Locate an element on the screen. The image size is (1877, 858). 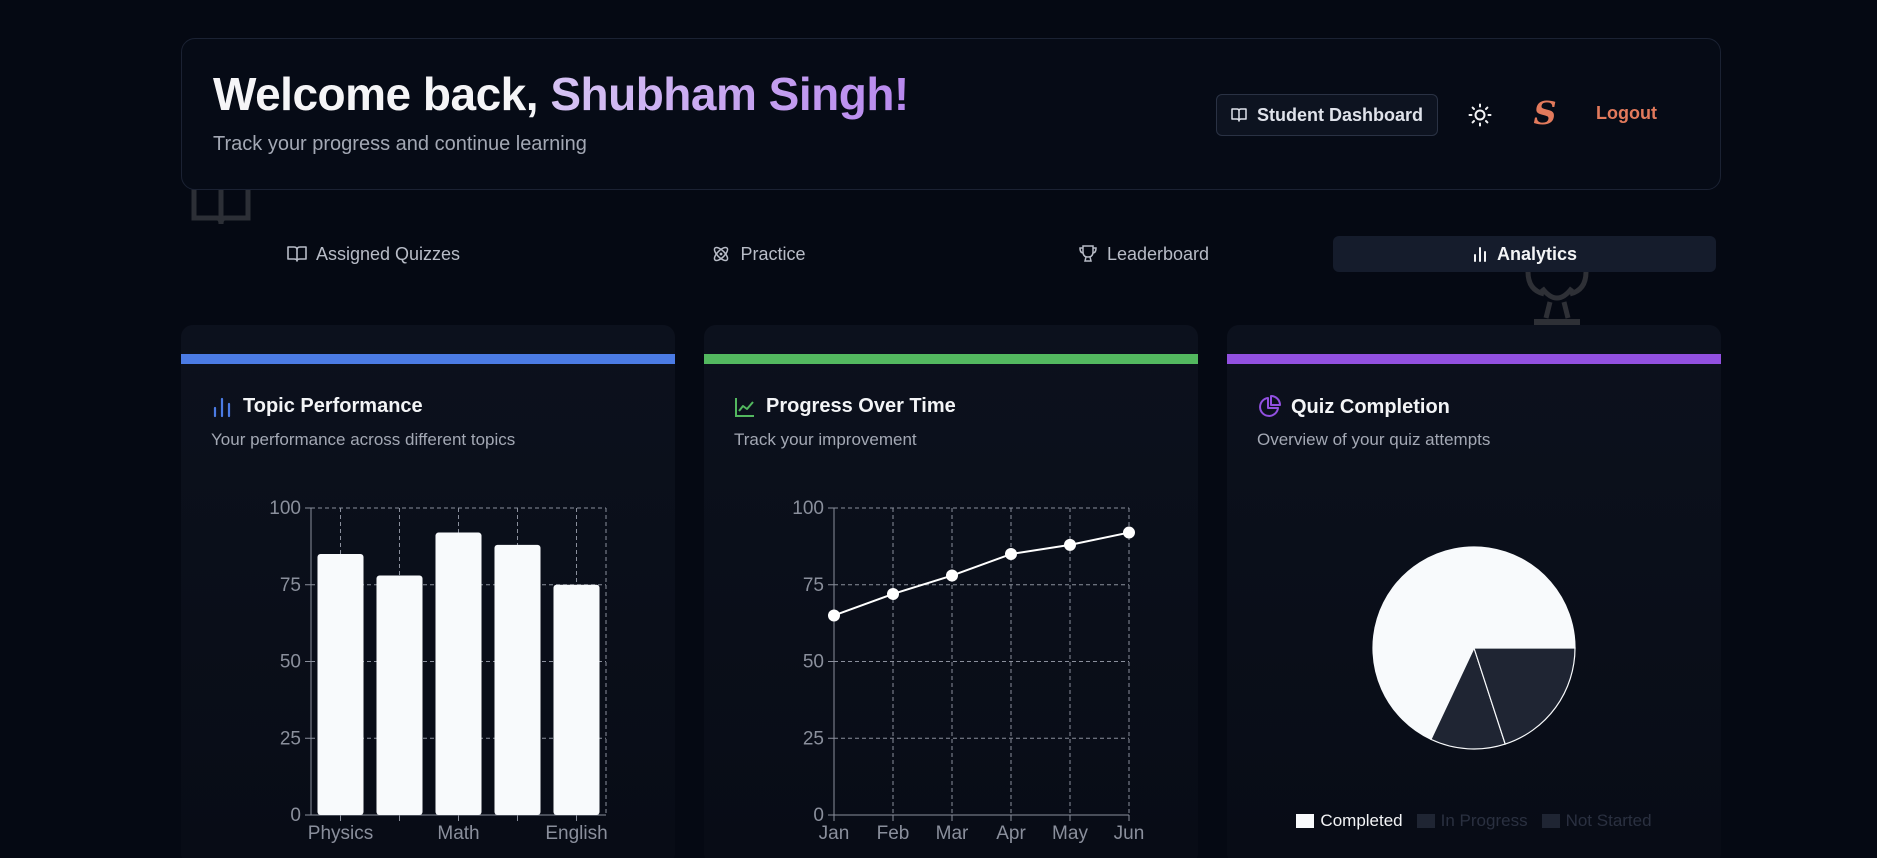
y-tick-label: 0 is located at coordinates (295, 815).